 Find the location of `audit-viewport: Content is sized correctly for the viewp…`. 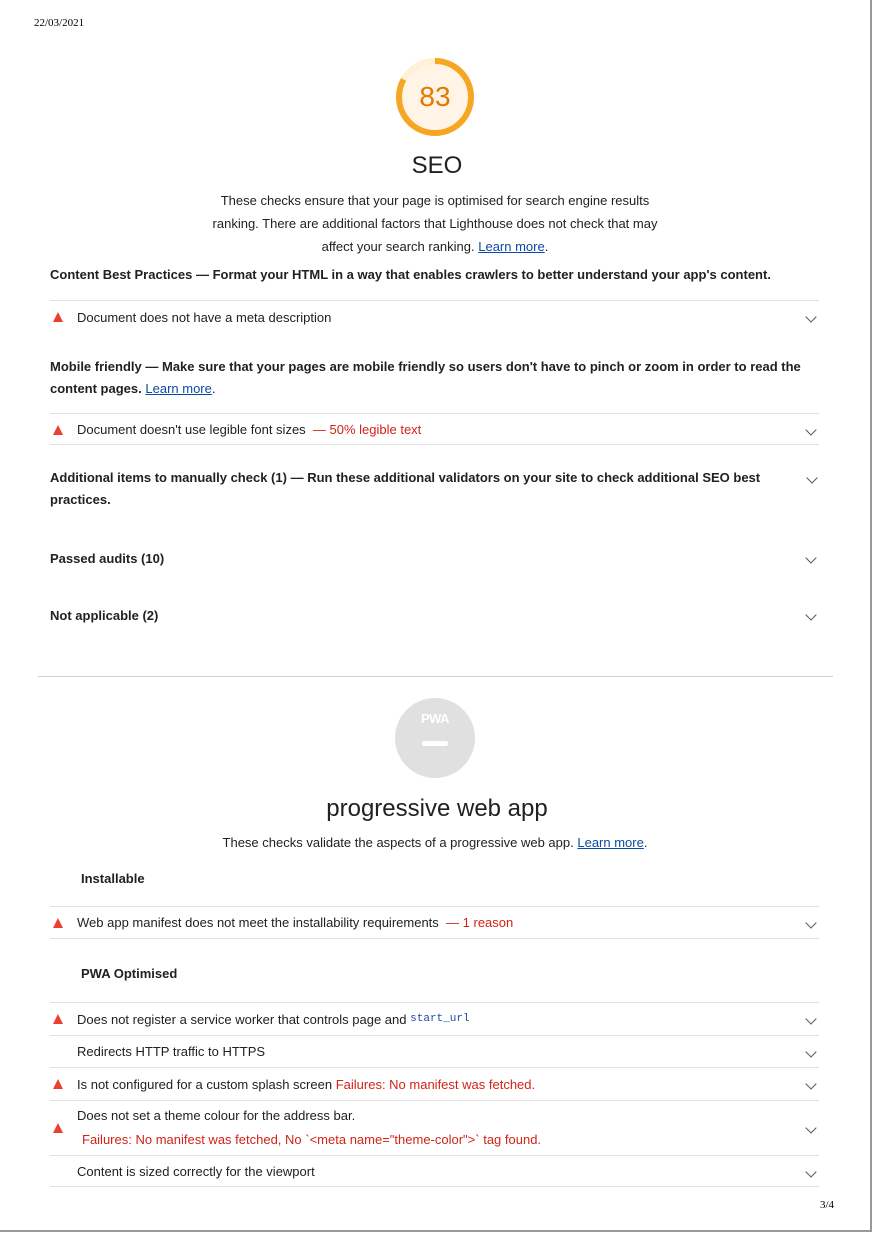

audit-viewport: Content is sized correctly for the viewp… is located at coordinates (434, 1171).